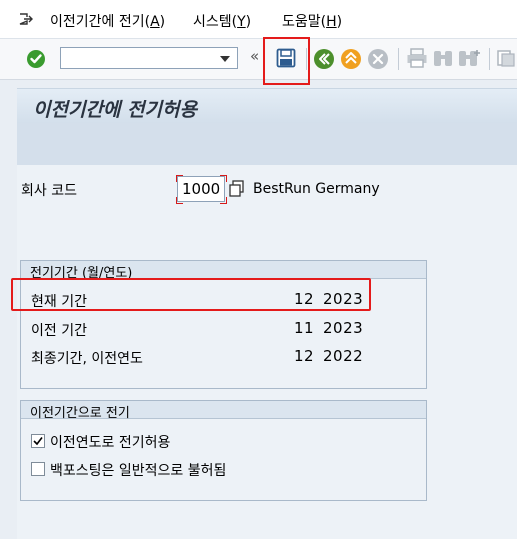 The width and height of the screenshot is (517, 539). What do you see at coordinates (223, 271) in the screenshot?
I see `group-header: 전기기간 (월/연도)` at bounding box center [223, 271].